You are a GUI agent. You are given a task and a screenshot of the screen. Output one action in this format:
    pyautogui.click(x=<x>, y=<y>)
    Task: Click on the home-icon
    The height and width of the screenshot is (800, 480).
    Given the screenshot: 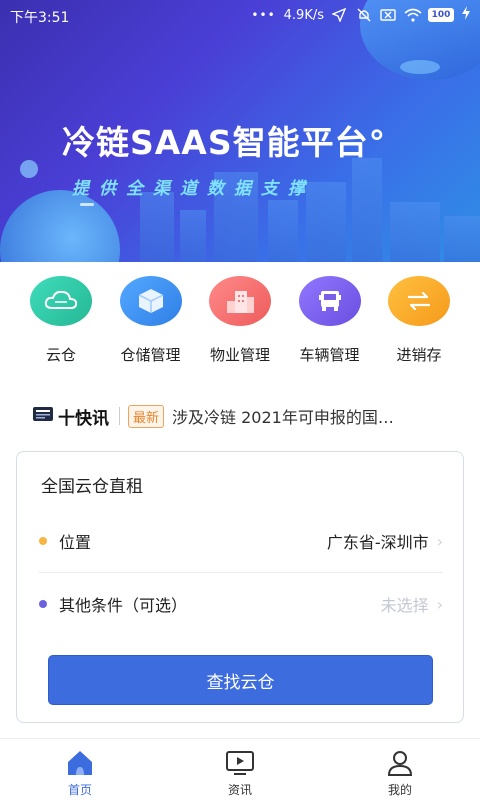 What is the action you would take?
    pyautogui.click(x=80, y=763)
    